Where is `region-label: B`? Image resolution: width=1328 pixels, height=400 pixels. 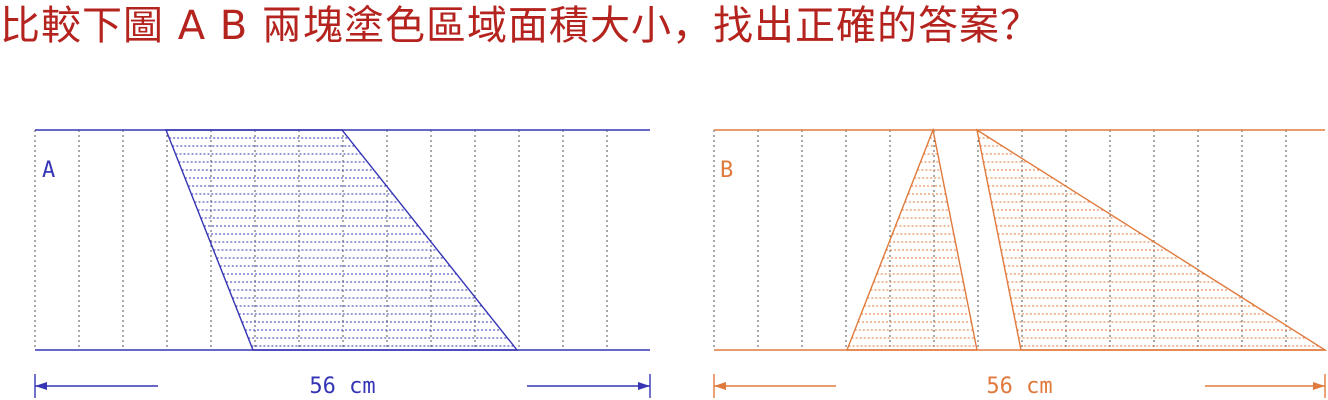 region-label: B is located at coordinates (726, 170).